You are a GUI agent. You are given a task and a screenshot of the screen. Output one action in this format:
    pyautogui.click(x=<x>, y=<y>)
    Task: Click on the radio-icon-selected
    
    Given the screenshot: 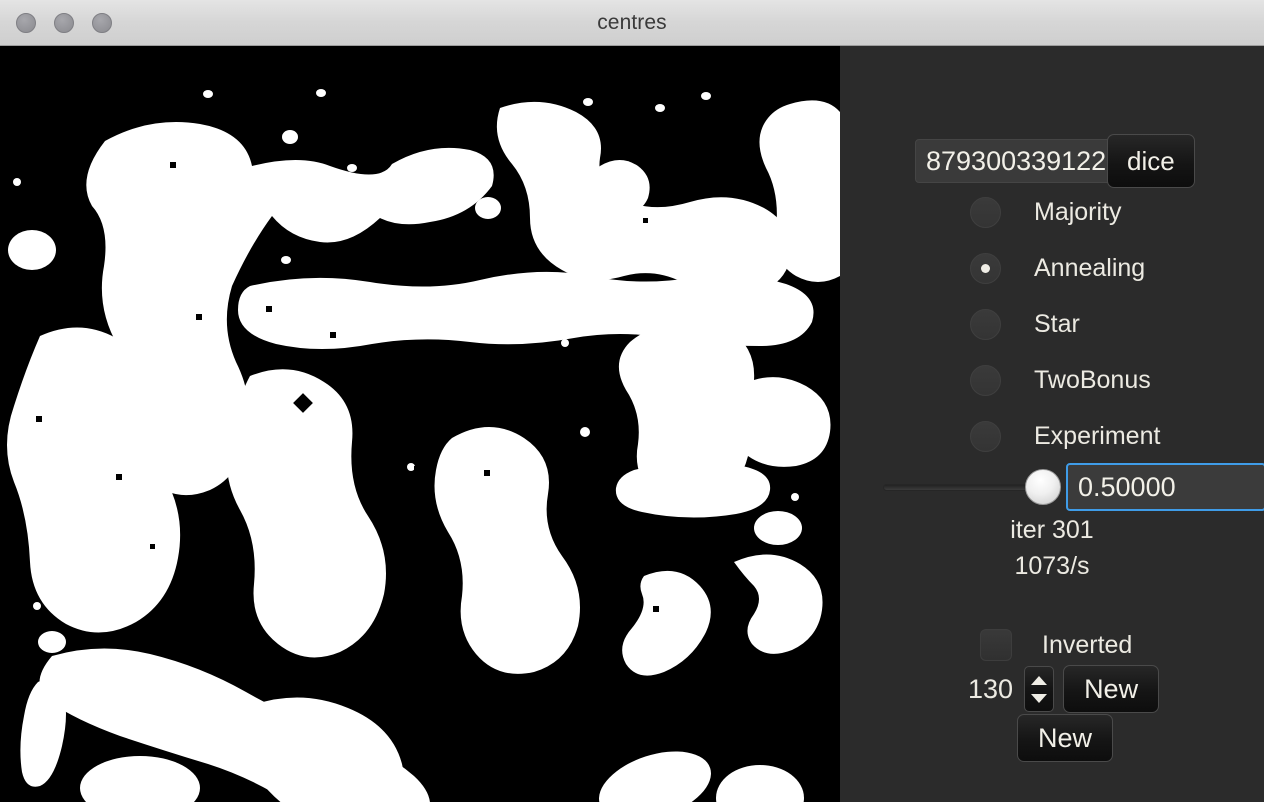 What is the action you would take?
    pyautogui.click(x=985, y=268)
    